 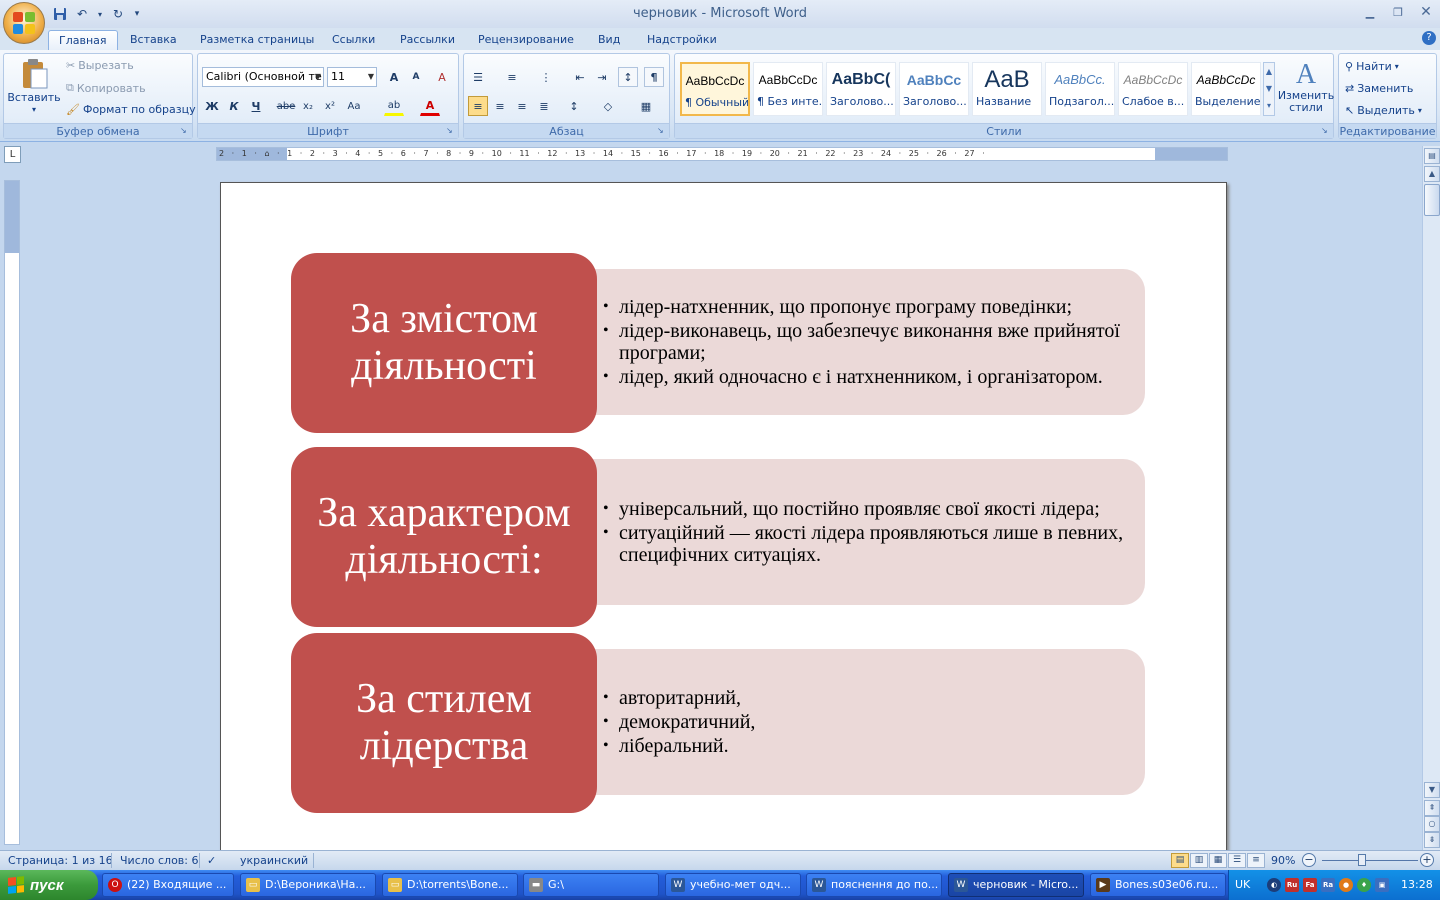 What do you see at coordinates (1256, 860) in the screenshot?
I see `draft-icon: ≡` at bounding box center [1256, 860].